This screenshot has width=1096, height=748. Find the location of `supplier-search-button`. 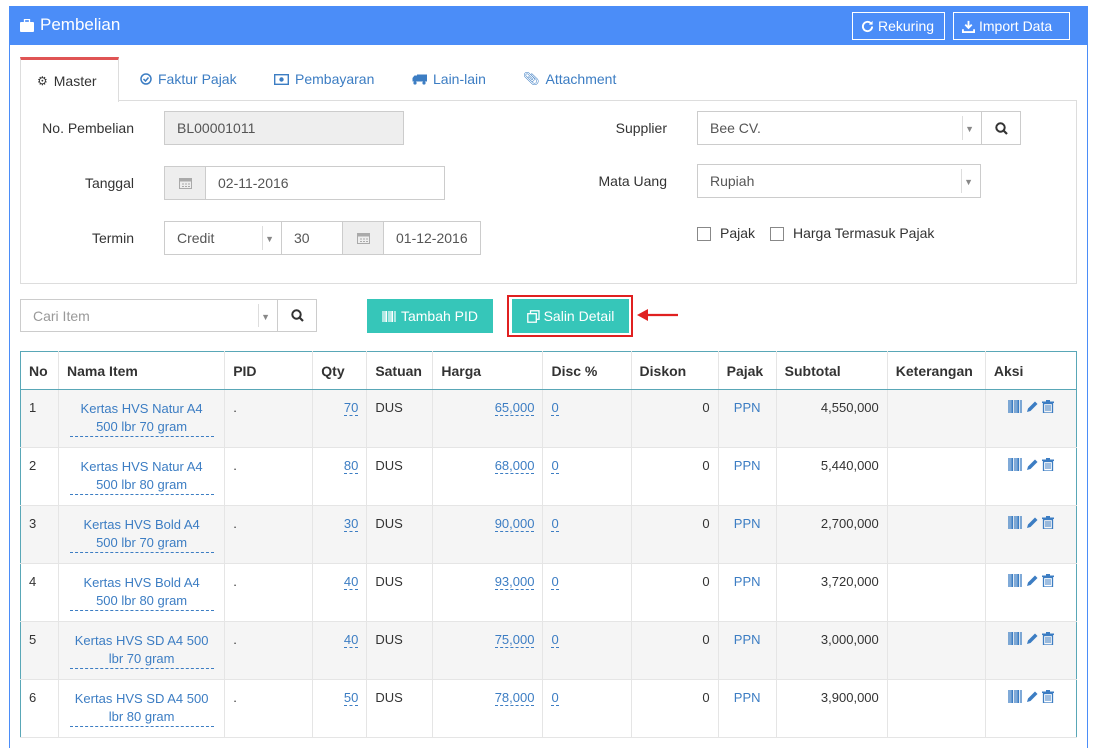

supplier-search-button is located at coordinates (1001, 128).